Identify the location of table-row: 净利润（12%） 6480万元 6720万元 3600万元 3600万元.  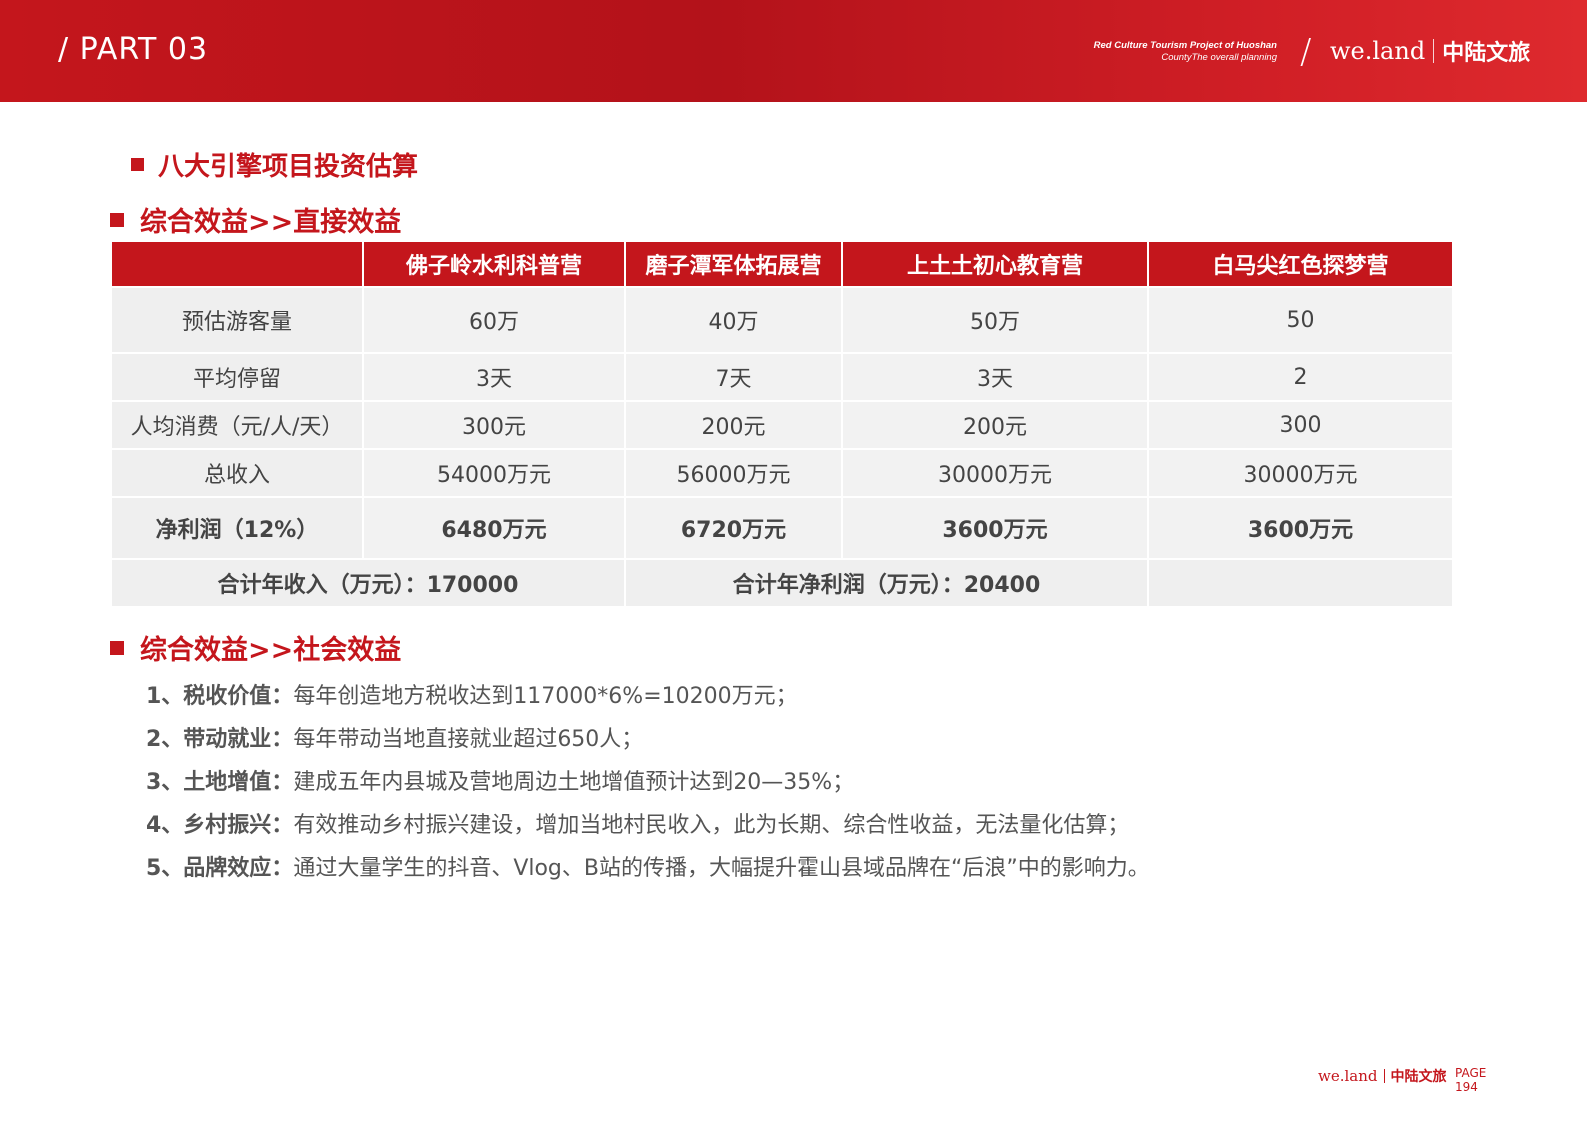
(782, 528).